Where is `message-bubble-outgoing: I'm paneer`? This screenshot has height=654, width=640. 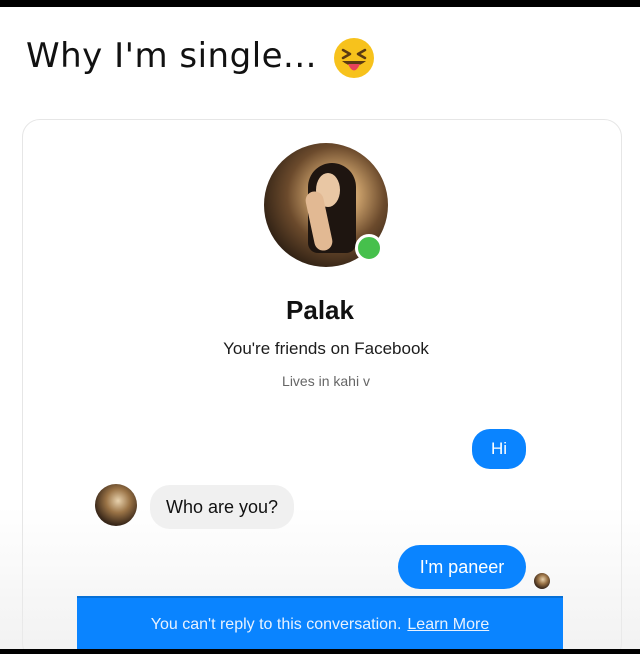 message-bubble-outgoing: I'm paneer is located at coordinates (462, 567).